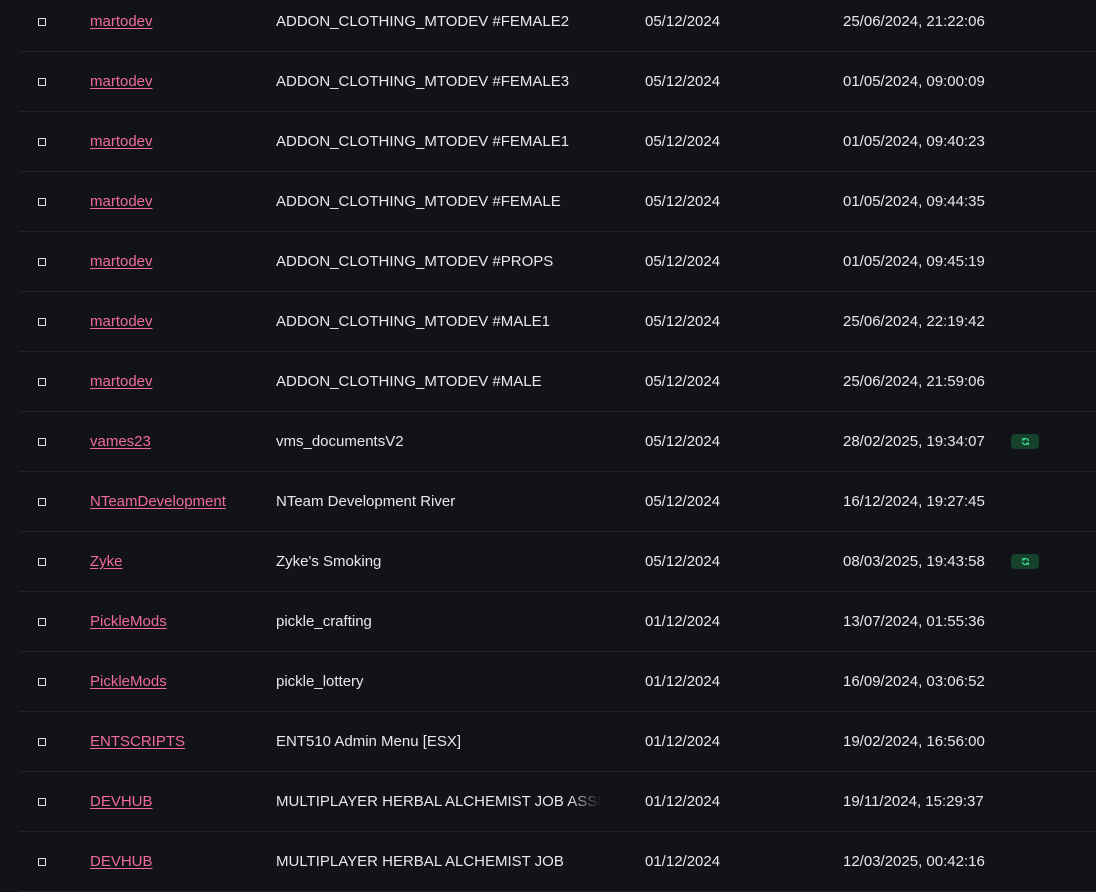  I want to click on resource-name: NTeam Development River, so click(366, 501).